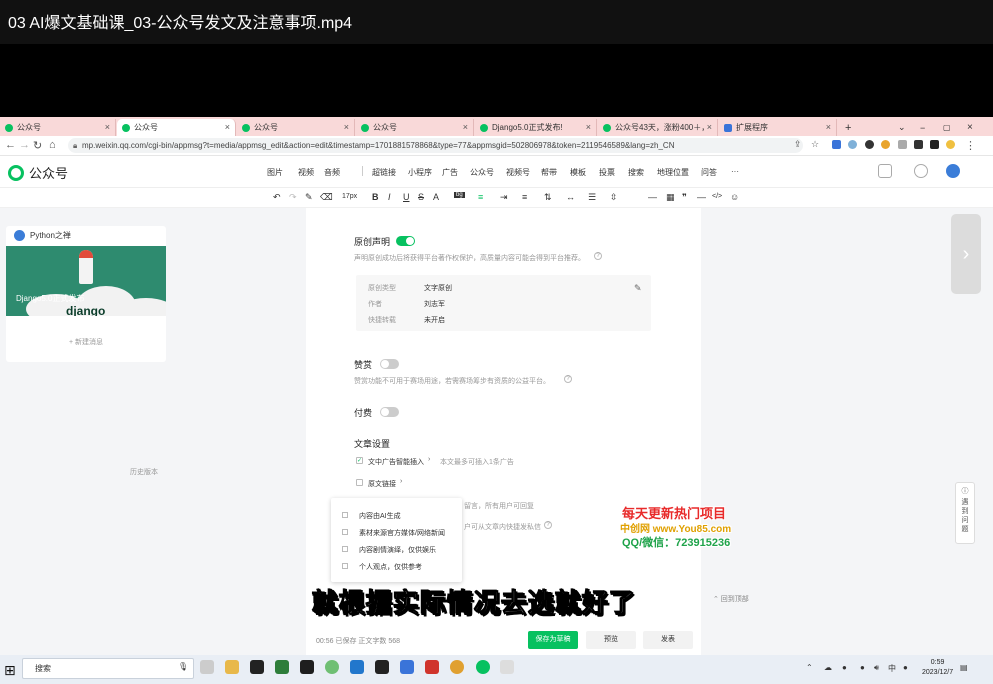  Describe the element at coordinates (52, 145) in the screenshot. I see `home-icon: ⌂` at that location.